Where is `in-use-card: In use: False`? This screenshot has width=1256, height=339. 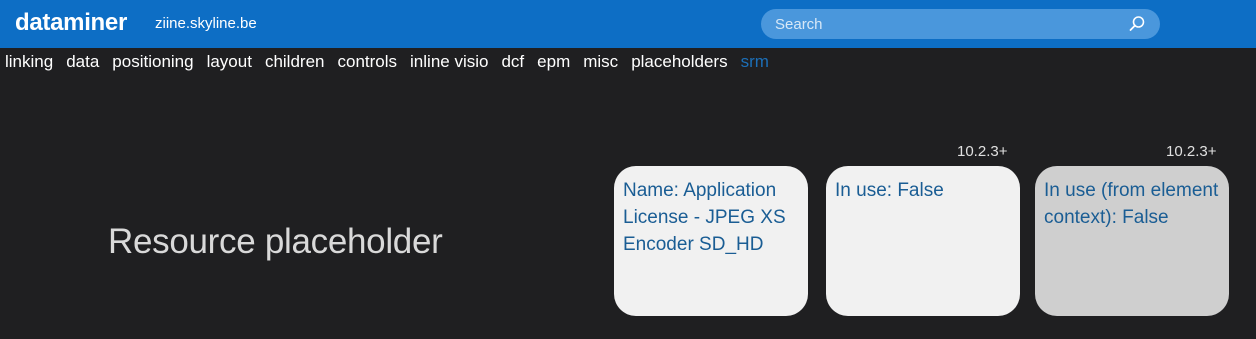 in-use-card: In use: False is located at coordinates (923, 241).